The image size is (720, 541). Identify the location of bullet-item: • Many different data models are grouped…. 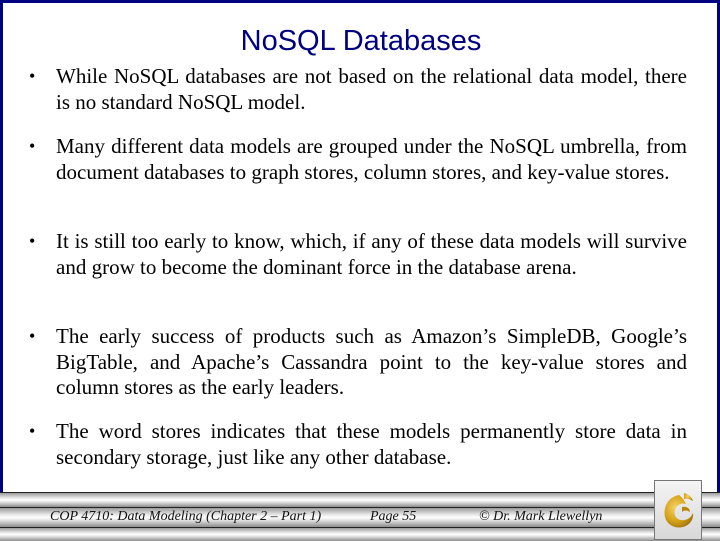
(358, 159).